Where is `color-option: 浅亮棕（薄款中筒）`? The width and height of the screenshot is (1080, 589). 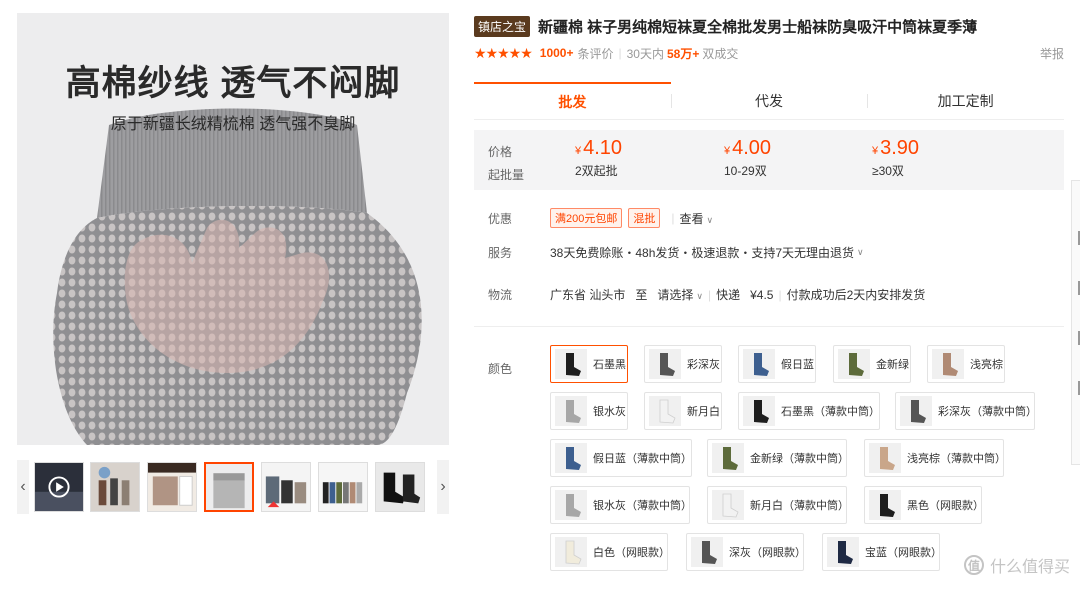
color-option: 浅亮棕（薄款中筒） is located at coordinates (935, 458).